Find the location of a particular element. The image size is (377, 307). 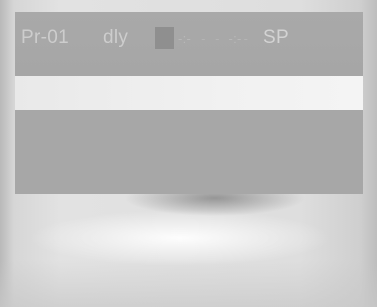

segment-dashes: - - is located at coordinates (212, 38).